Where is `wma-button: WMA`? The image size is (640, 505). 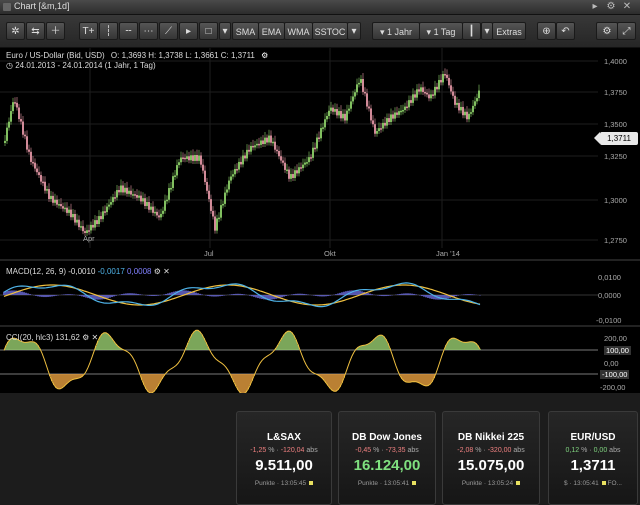 wma-button: WMA is located at coordinates (298, 31).